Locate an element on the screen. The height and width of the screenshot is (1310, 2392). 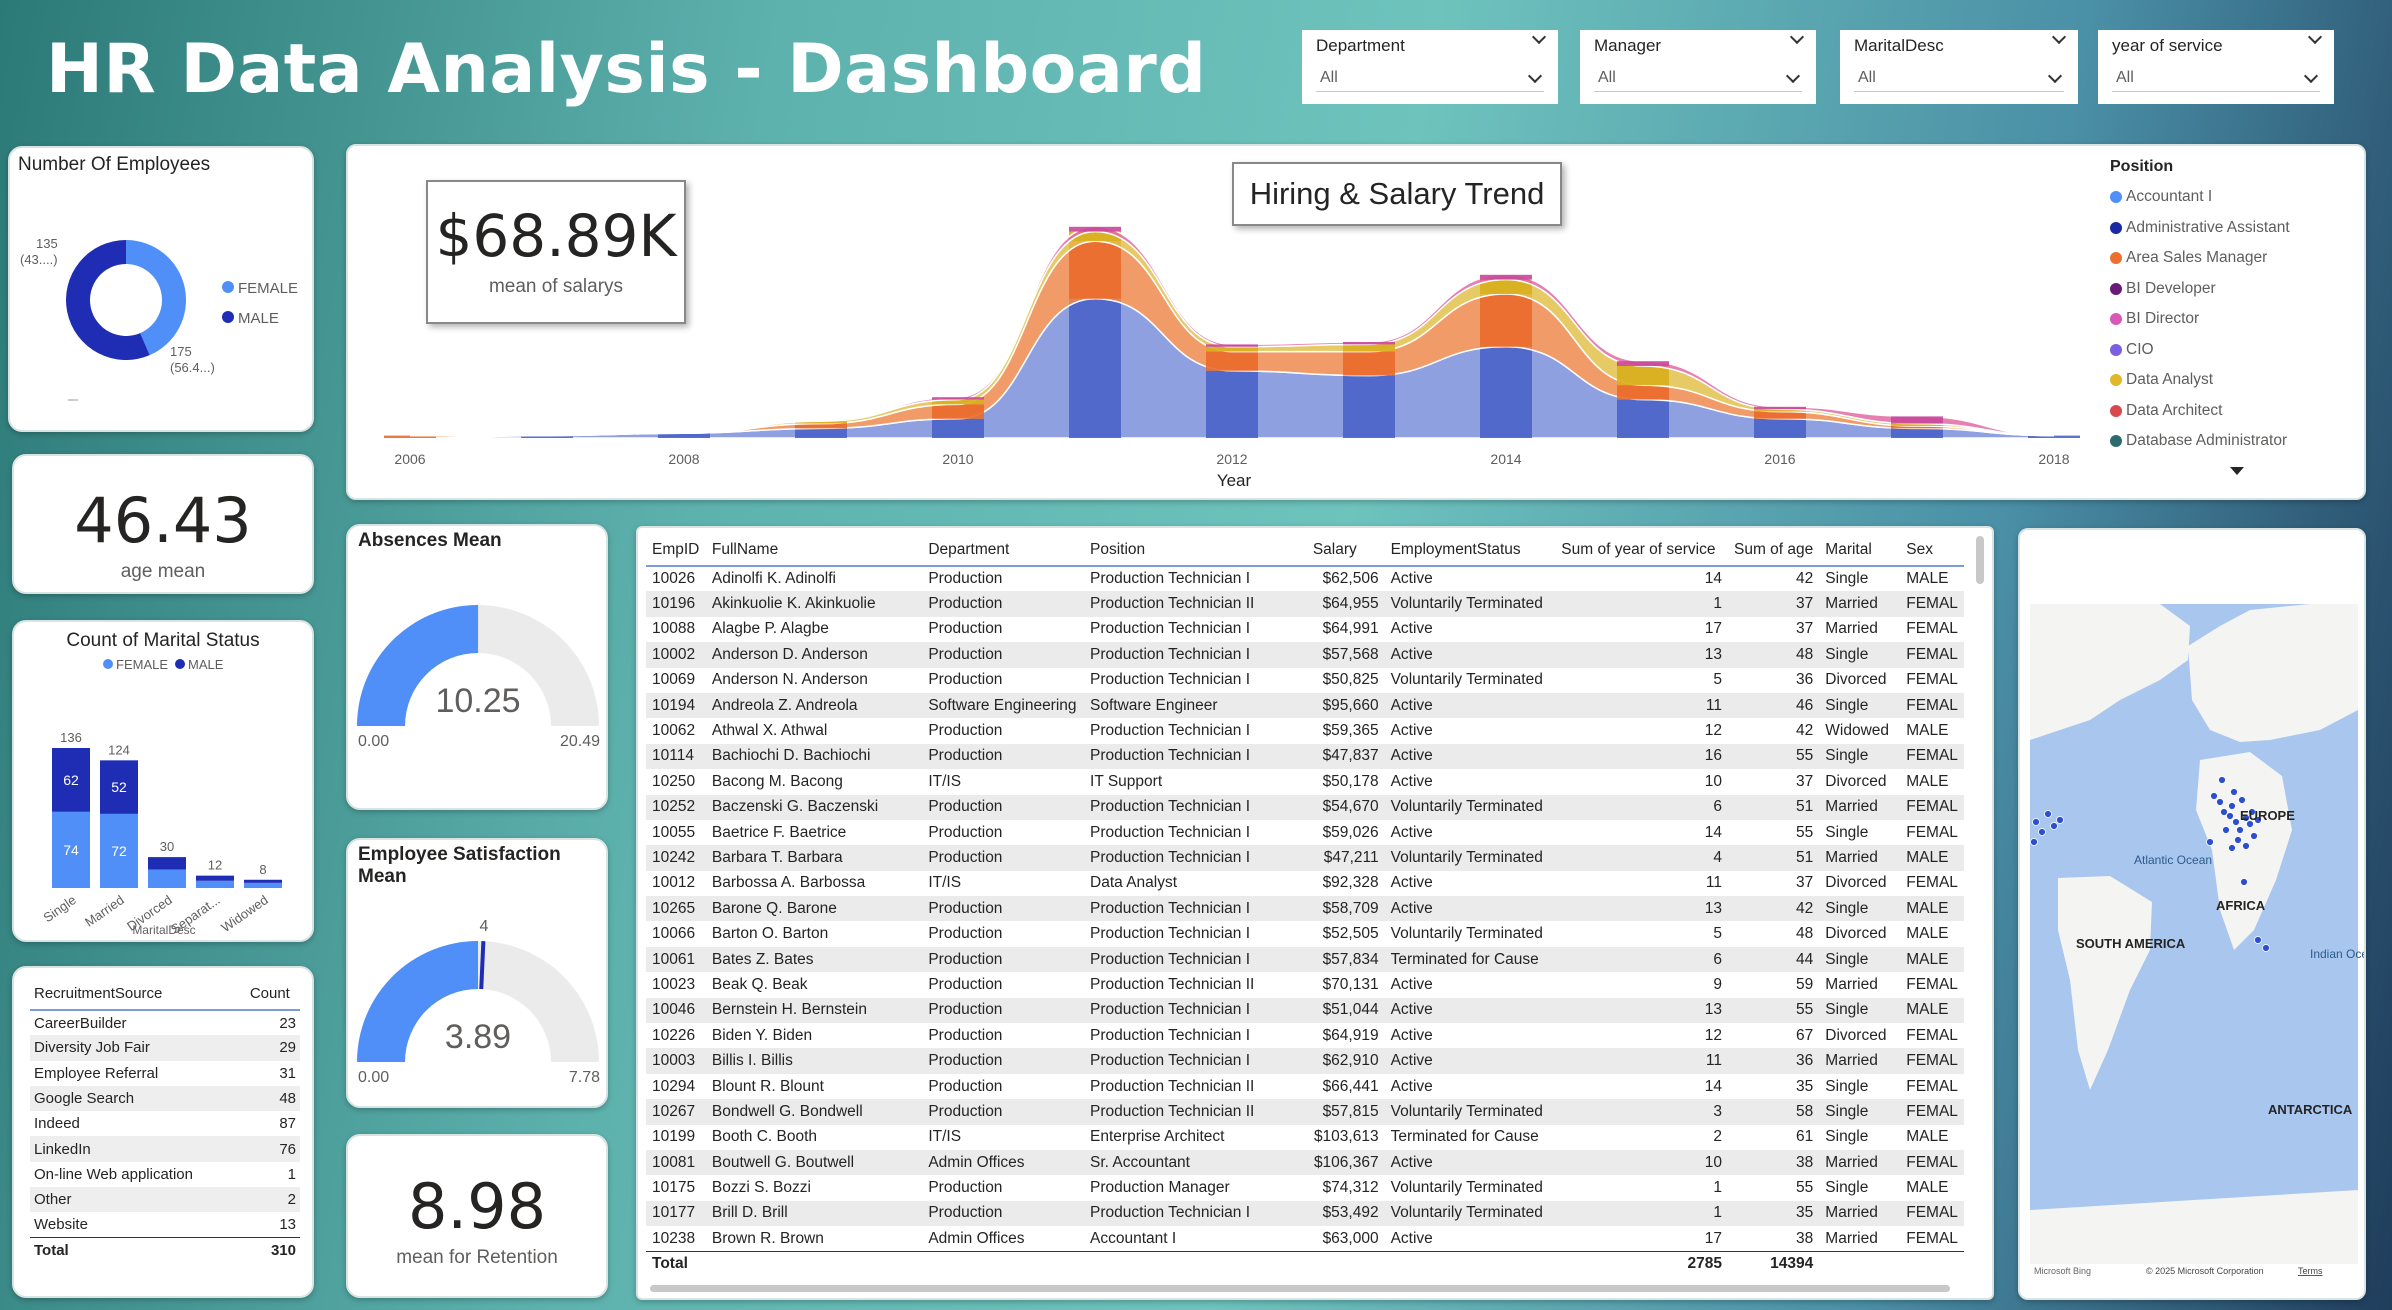
vertical-scrollbar is located at coordinates (1980, 560).